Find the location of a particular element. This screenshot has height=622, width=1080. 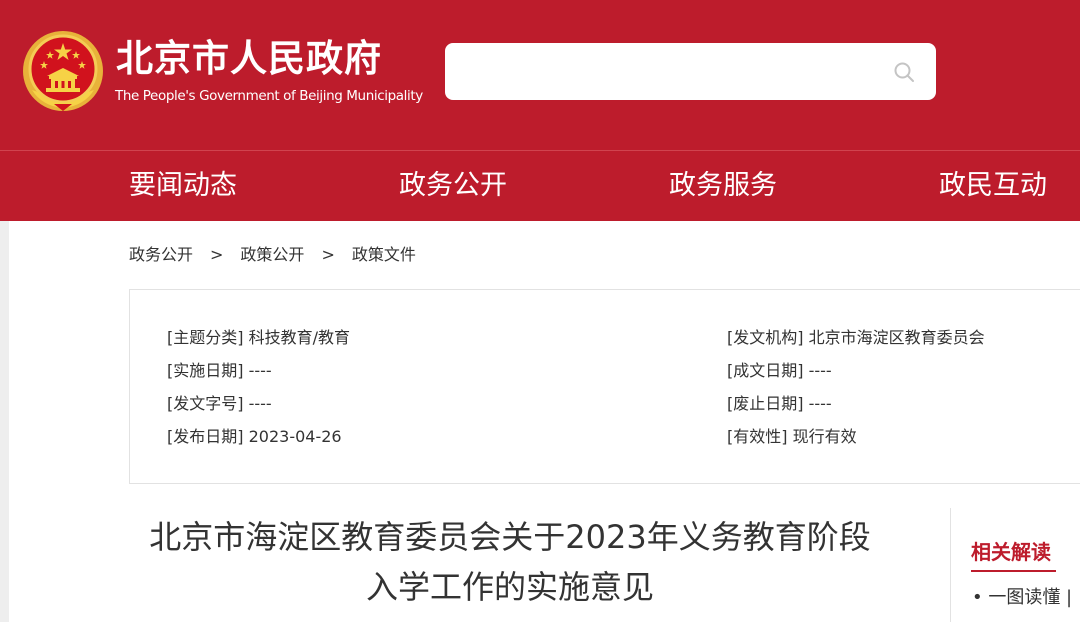

meta-publish-date: [发布日期] 2023-04-26 is located at coordinates (254, 437).